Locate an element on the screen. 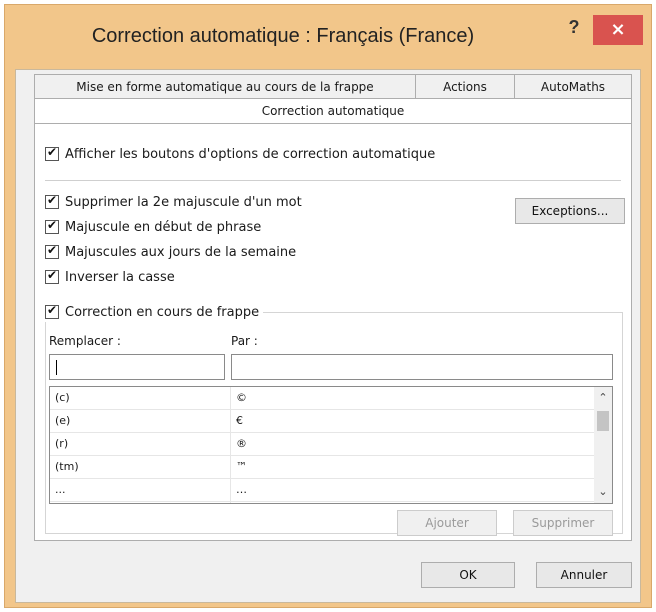 This screenshot has width=656, height=612. list-item-from: (r) is located at coordinates (62, 443).